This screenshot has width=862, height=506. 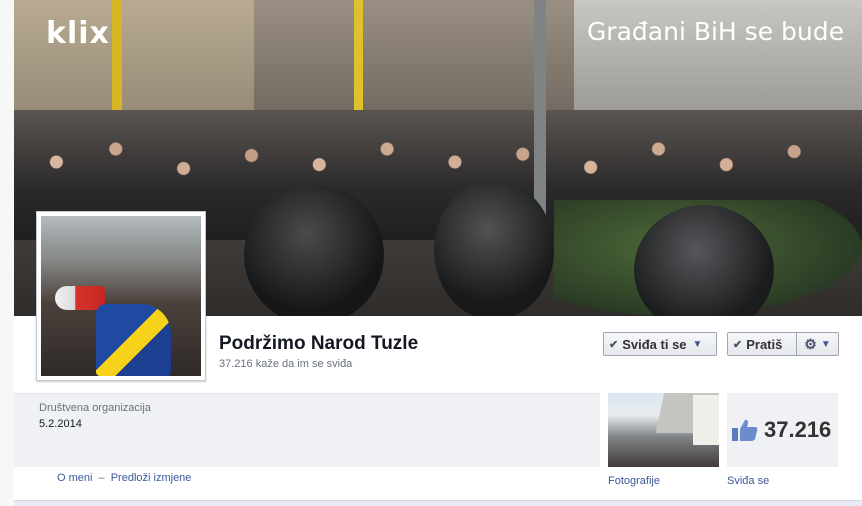 I want to click on gear-icon: ⚙, so click(x=810, y=343).